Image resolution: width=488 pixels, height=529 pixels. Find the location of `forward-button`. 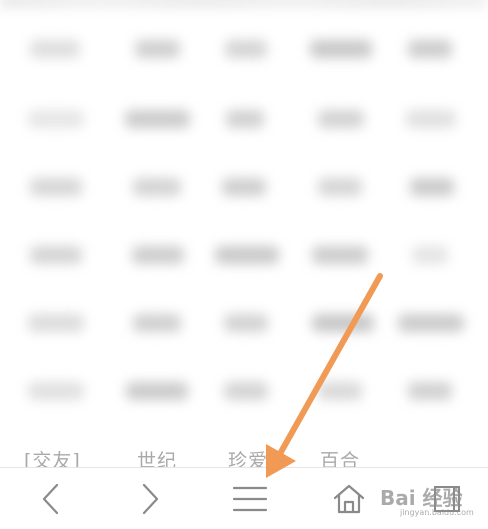

forward-button is located at coordinates (149, 498).